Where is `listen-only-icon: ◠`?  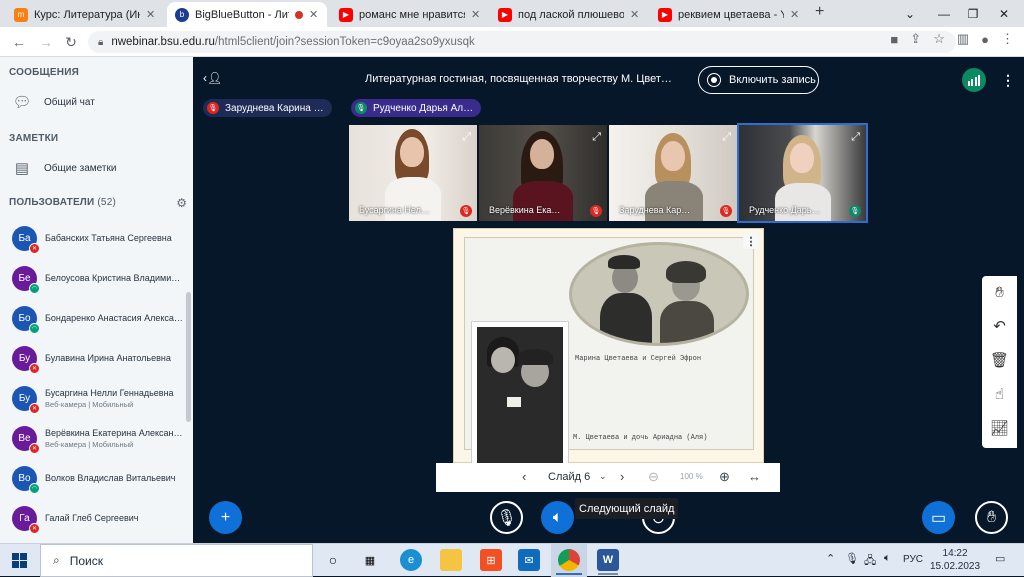
listen-only-icon: ◠ is located at coordinates (34, 488).